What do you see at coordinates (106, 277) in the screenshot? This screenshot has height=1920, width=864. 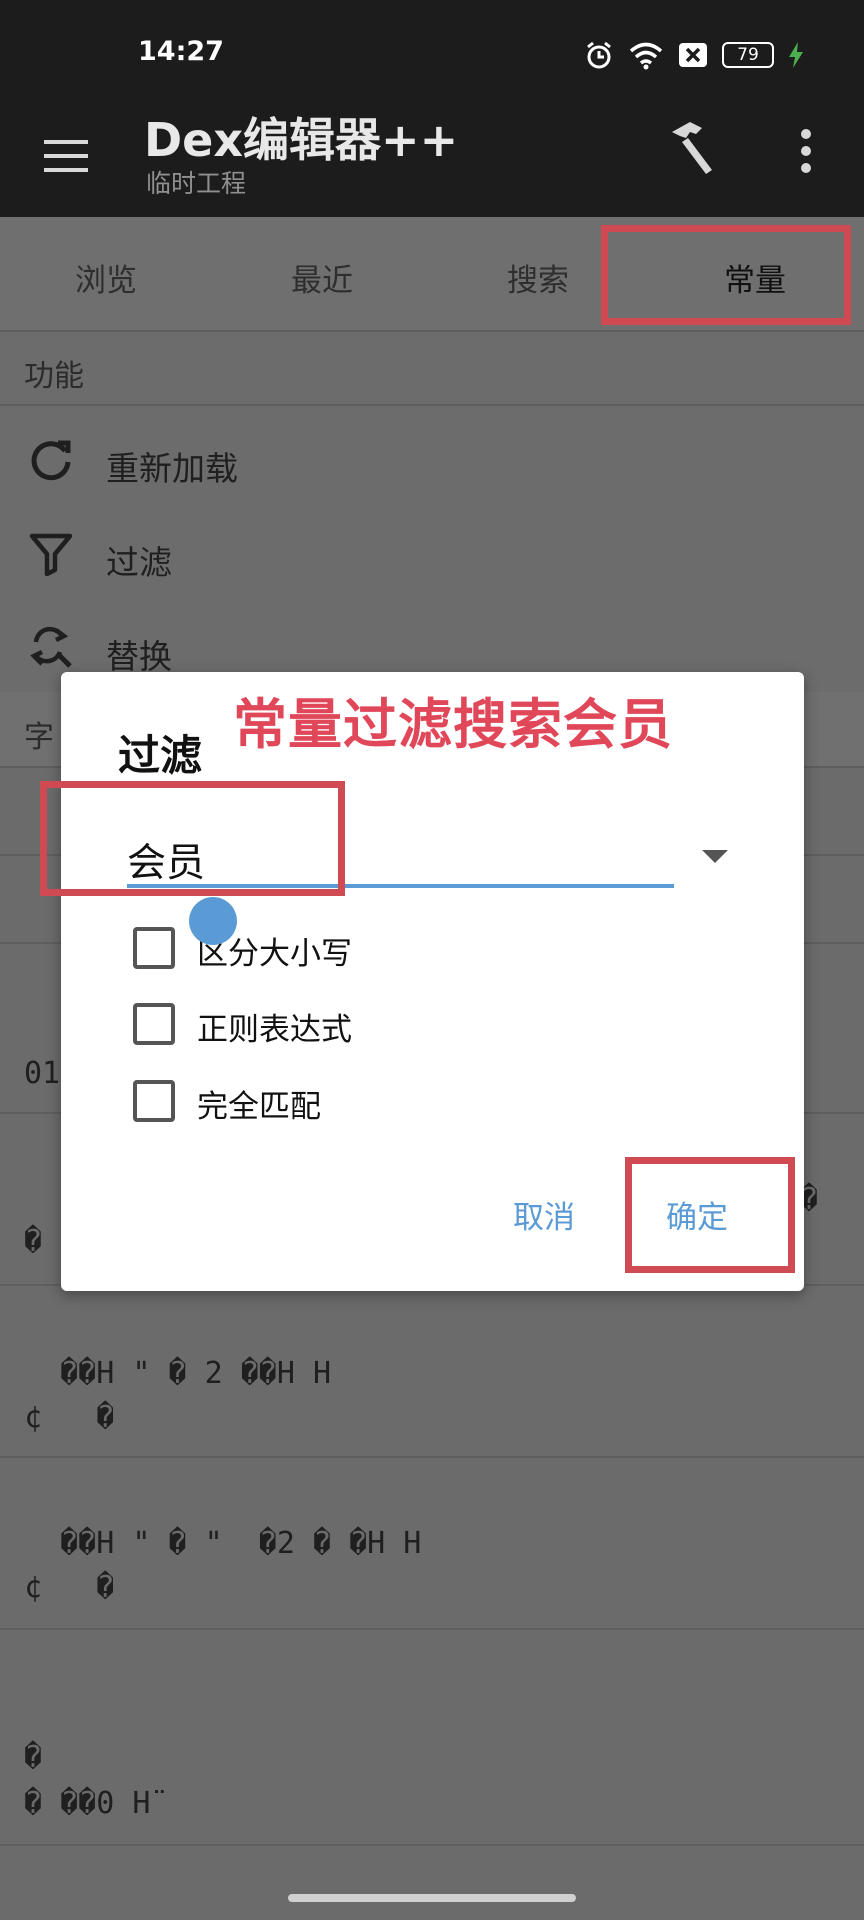 I see `tab-browse: 浏览` at bounding box center [106, 277].